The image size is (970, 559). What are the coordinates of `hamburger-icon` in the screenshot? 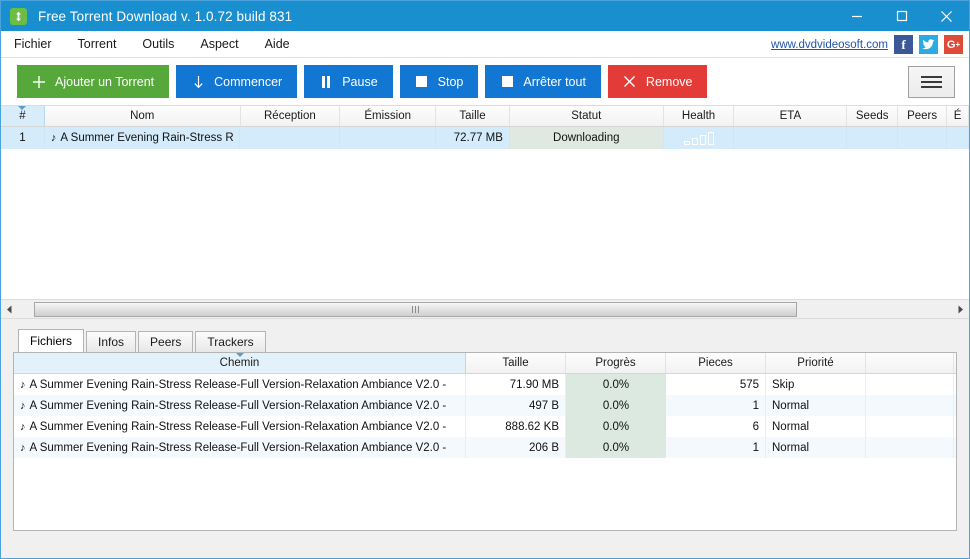 It's located at (931, 81).